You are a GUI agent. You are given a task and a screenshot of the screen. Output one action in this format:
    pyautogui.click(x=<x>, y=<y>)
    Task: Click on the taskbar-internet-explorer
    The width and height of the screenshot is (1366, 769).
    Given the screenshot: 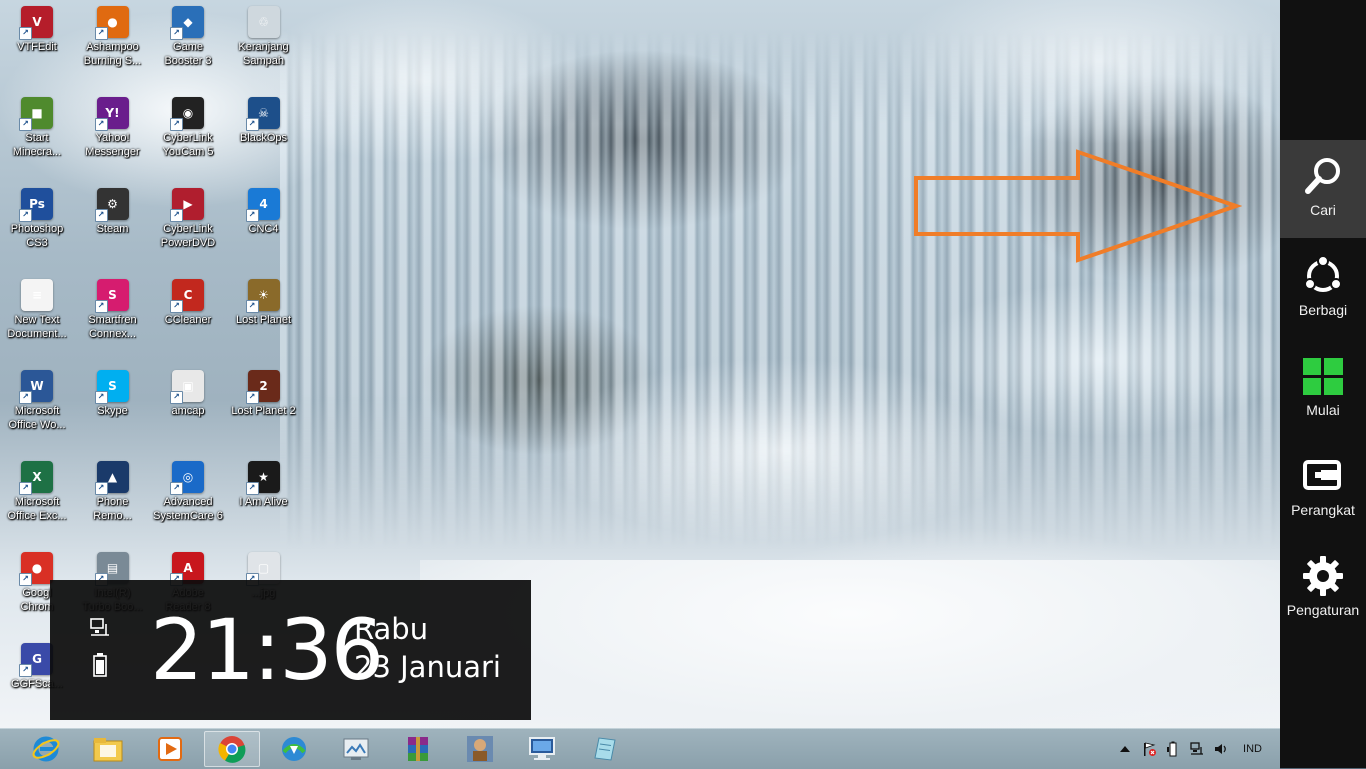 What is the action you would take?
    pyautogui.click(x=46, y=749)
    